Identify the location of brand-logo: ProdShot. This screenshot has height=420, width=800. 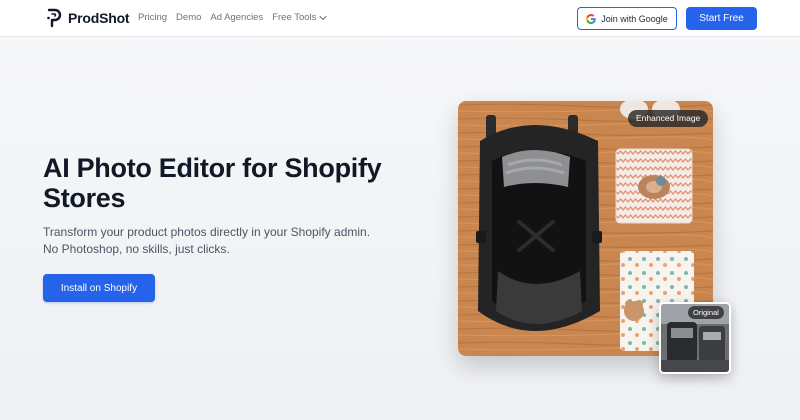
(88, 18).